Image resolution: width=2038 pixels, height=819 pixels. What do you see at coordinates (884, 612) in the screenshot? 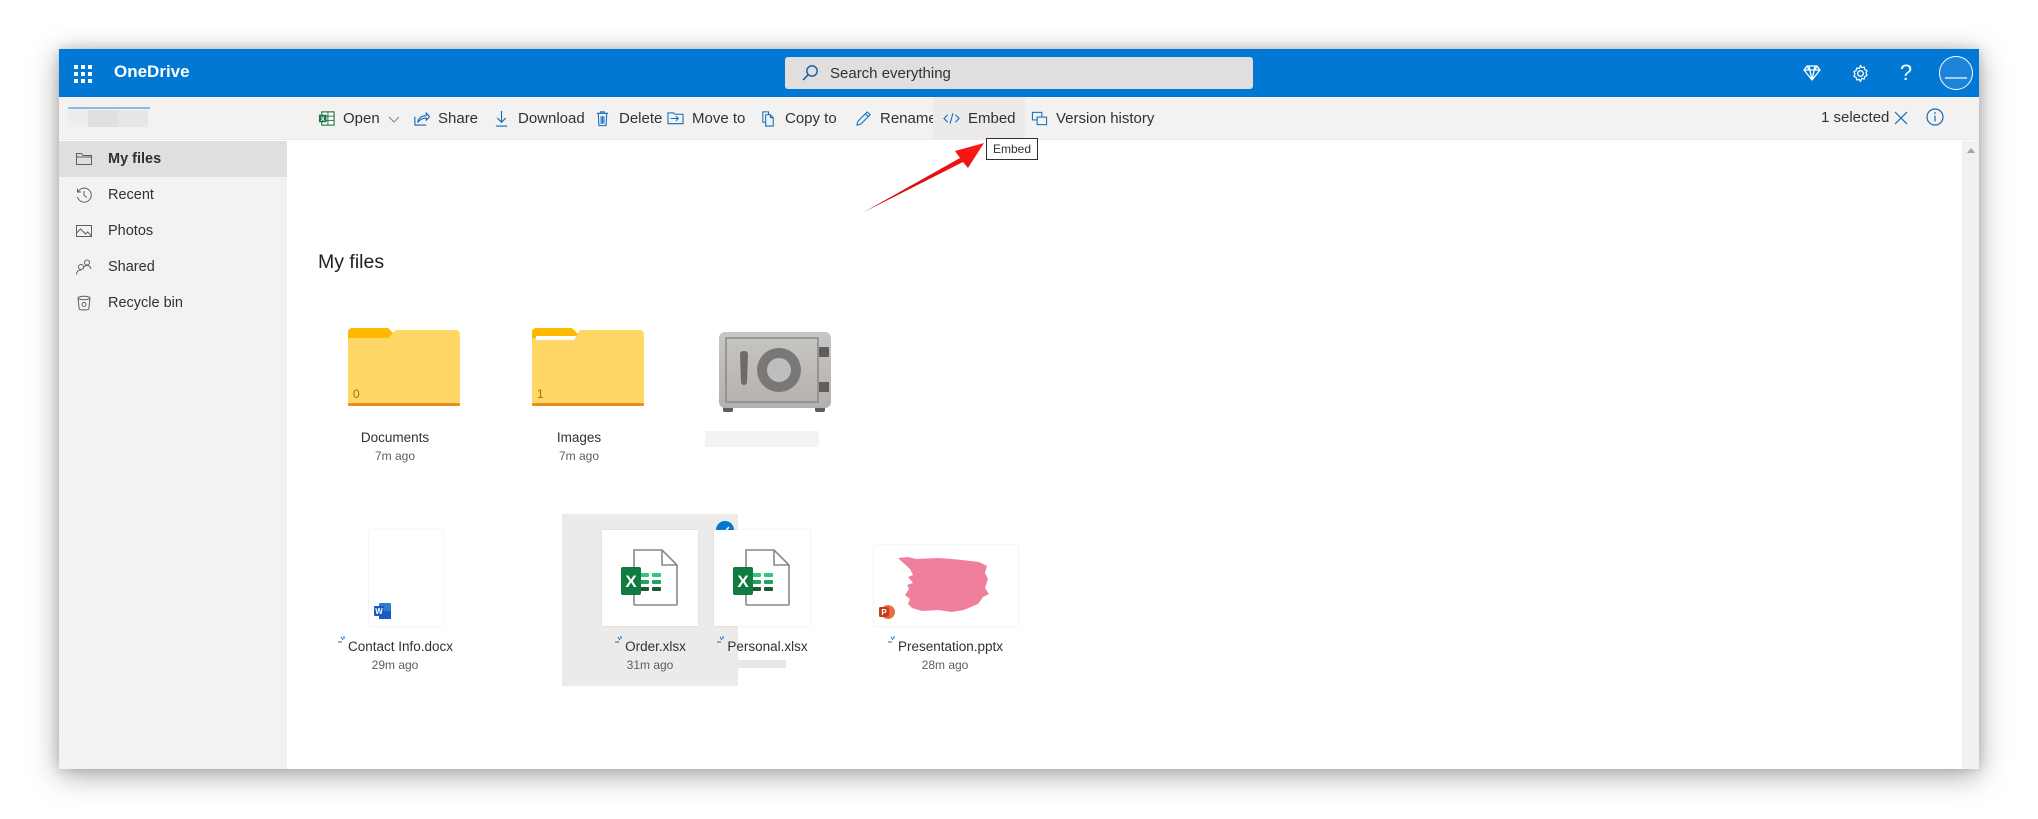
I see `svg-text: P` at bounding box center [884, 612].